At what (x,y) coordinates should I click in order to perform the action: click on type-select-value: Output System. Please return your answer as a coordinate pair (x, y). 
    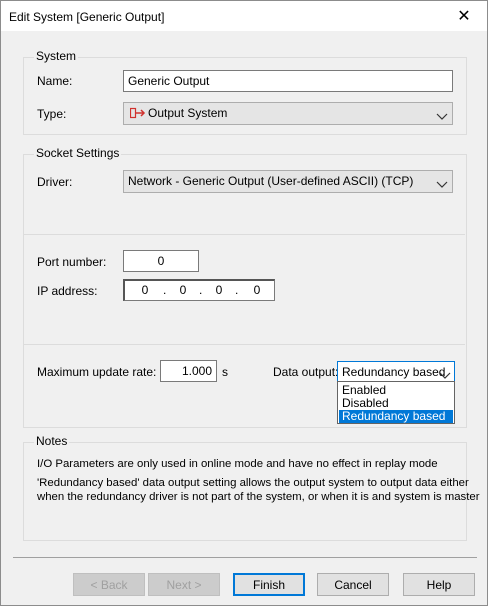
    Looking at the image, I should click on (188, 113).